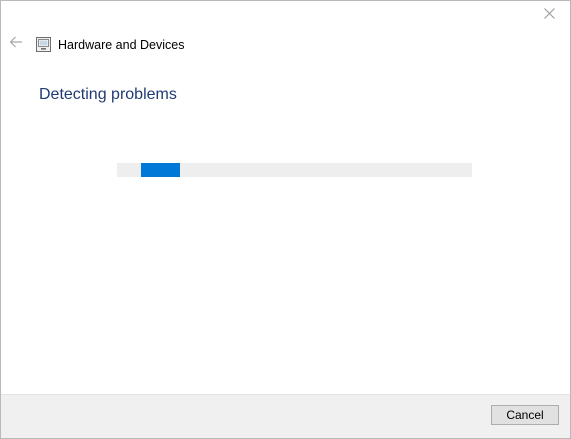  Describe the element at coordinates (43, 44) in the screenshot. I see `troubleshooter-icon` at that location.